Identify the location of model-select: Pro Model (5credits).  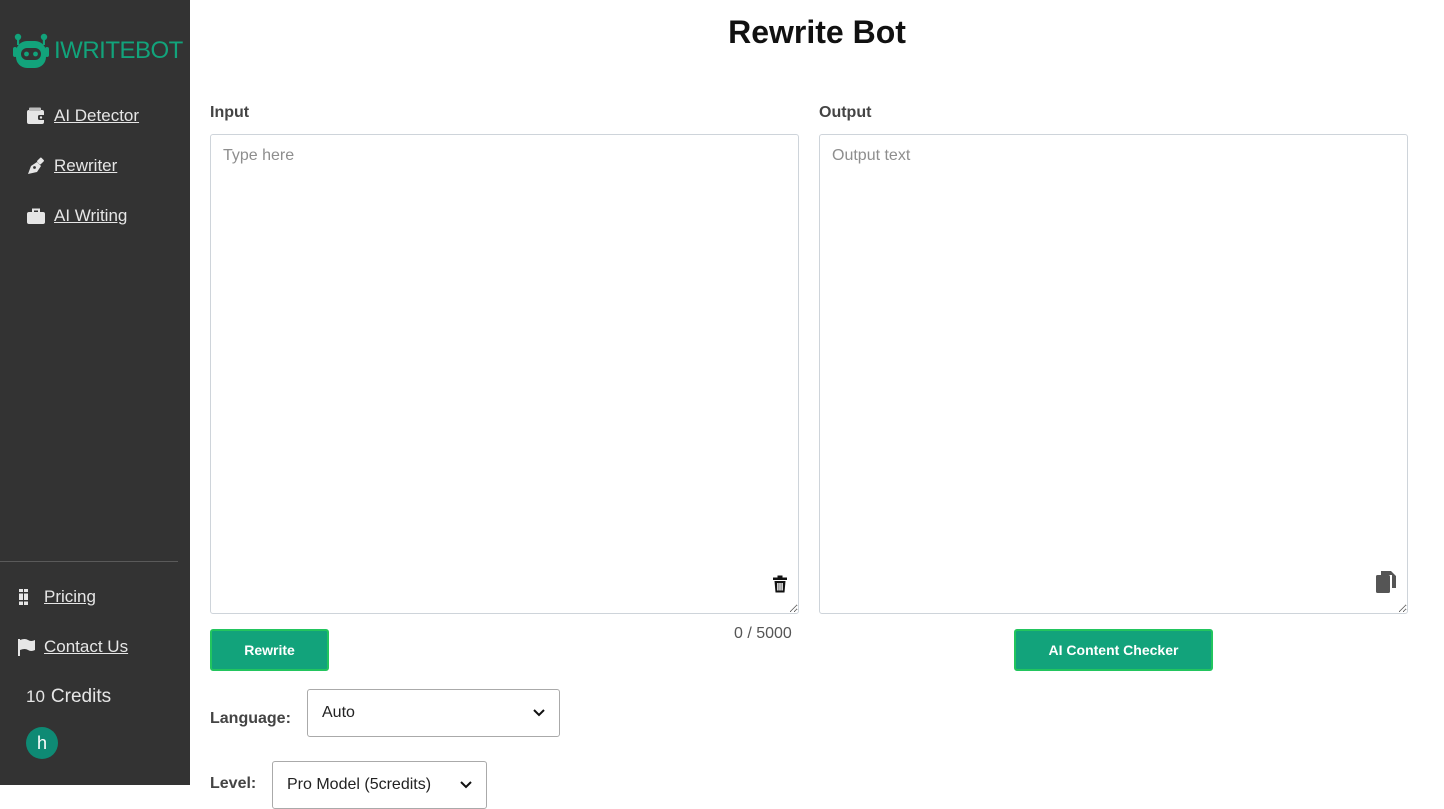
(379, 785).